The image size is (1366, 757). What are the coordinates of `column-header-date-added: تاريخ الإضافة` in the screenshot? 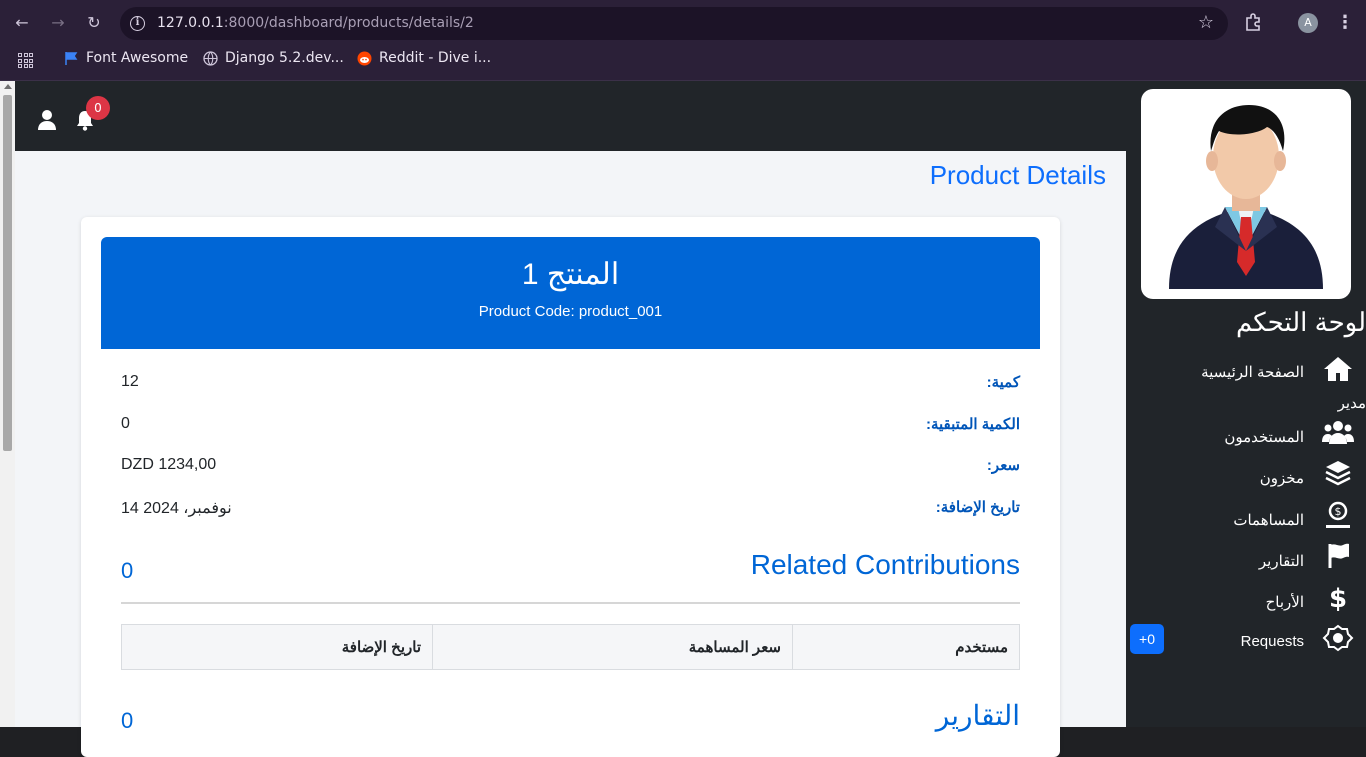 It's located at (277, 647).